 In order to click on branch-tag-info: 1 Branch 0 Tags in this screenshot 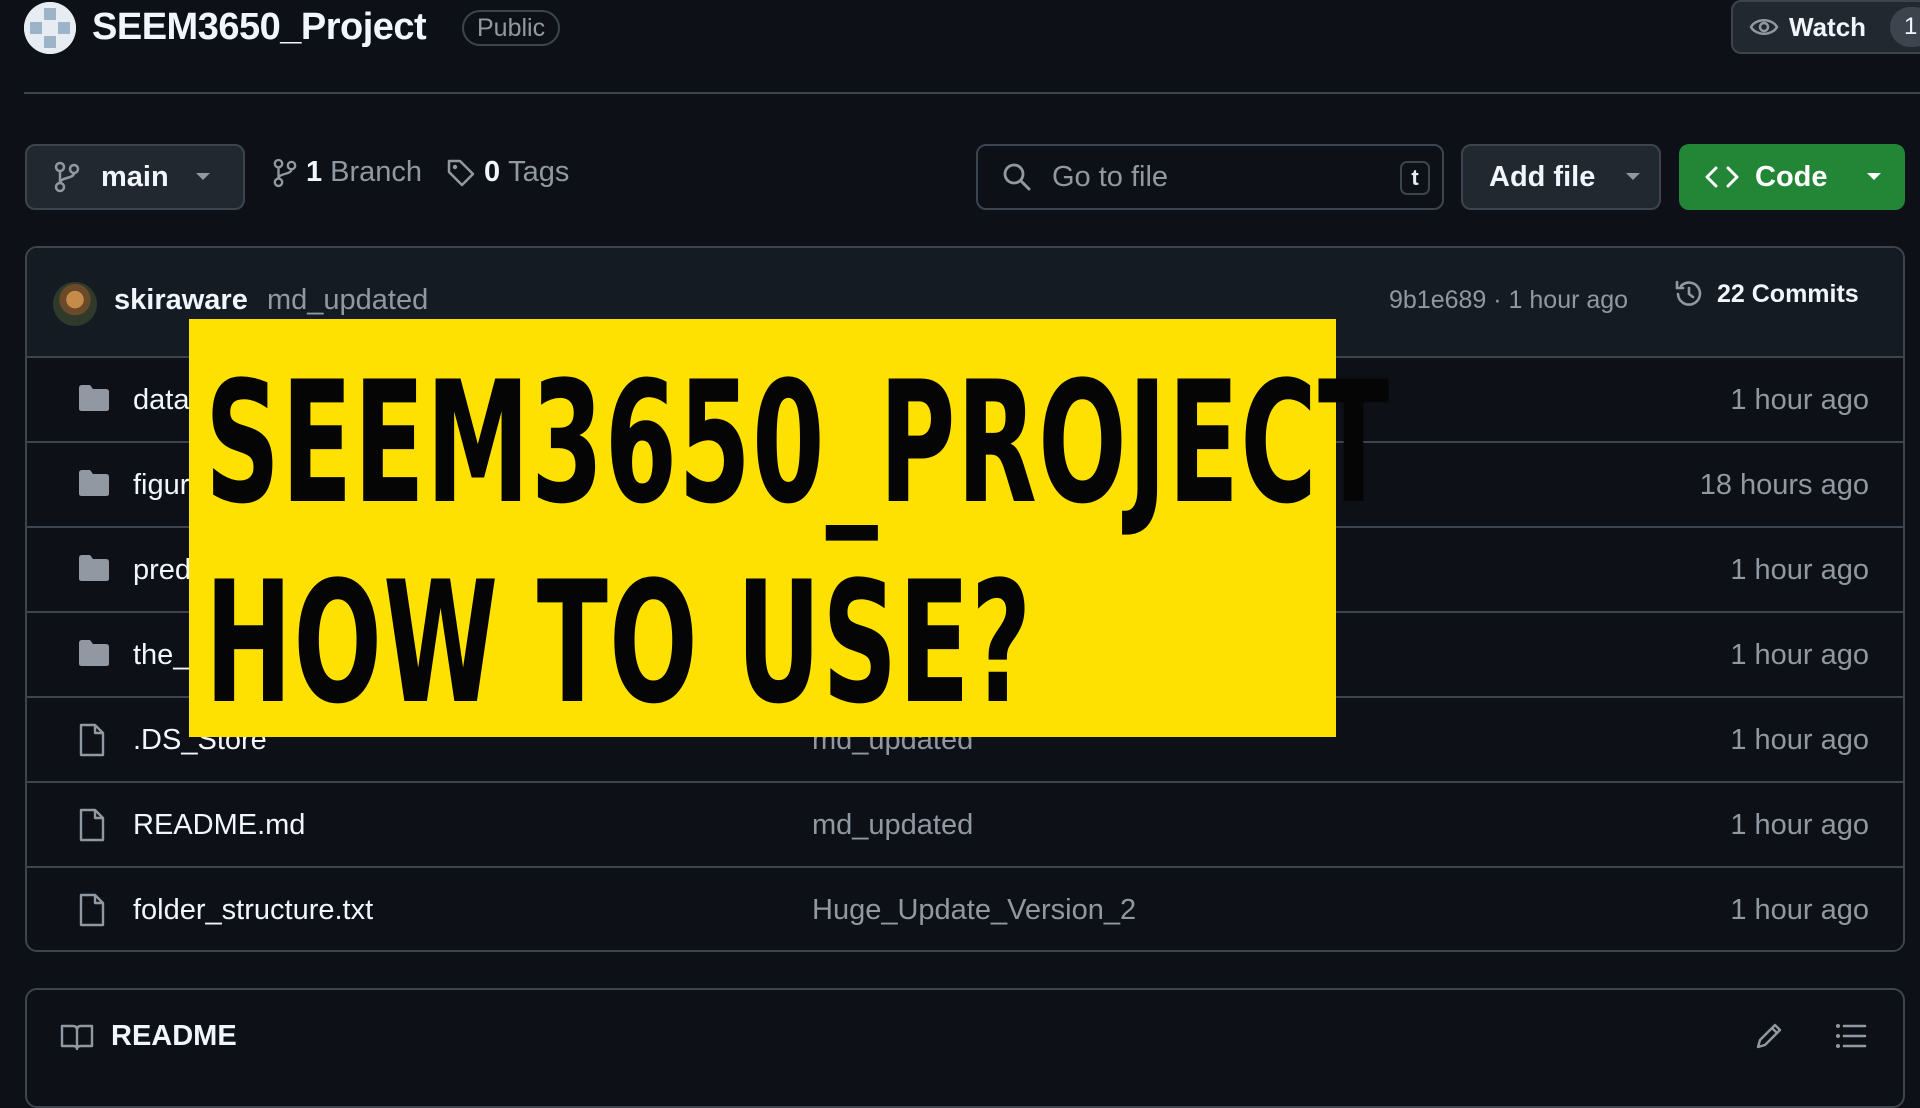, I will do `click(420, 172)`.